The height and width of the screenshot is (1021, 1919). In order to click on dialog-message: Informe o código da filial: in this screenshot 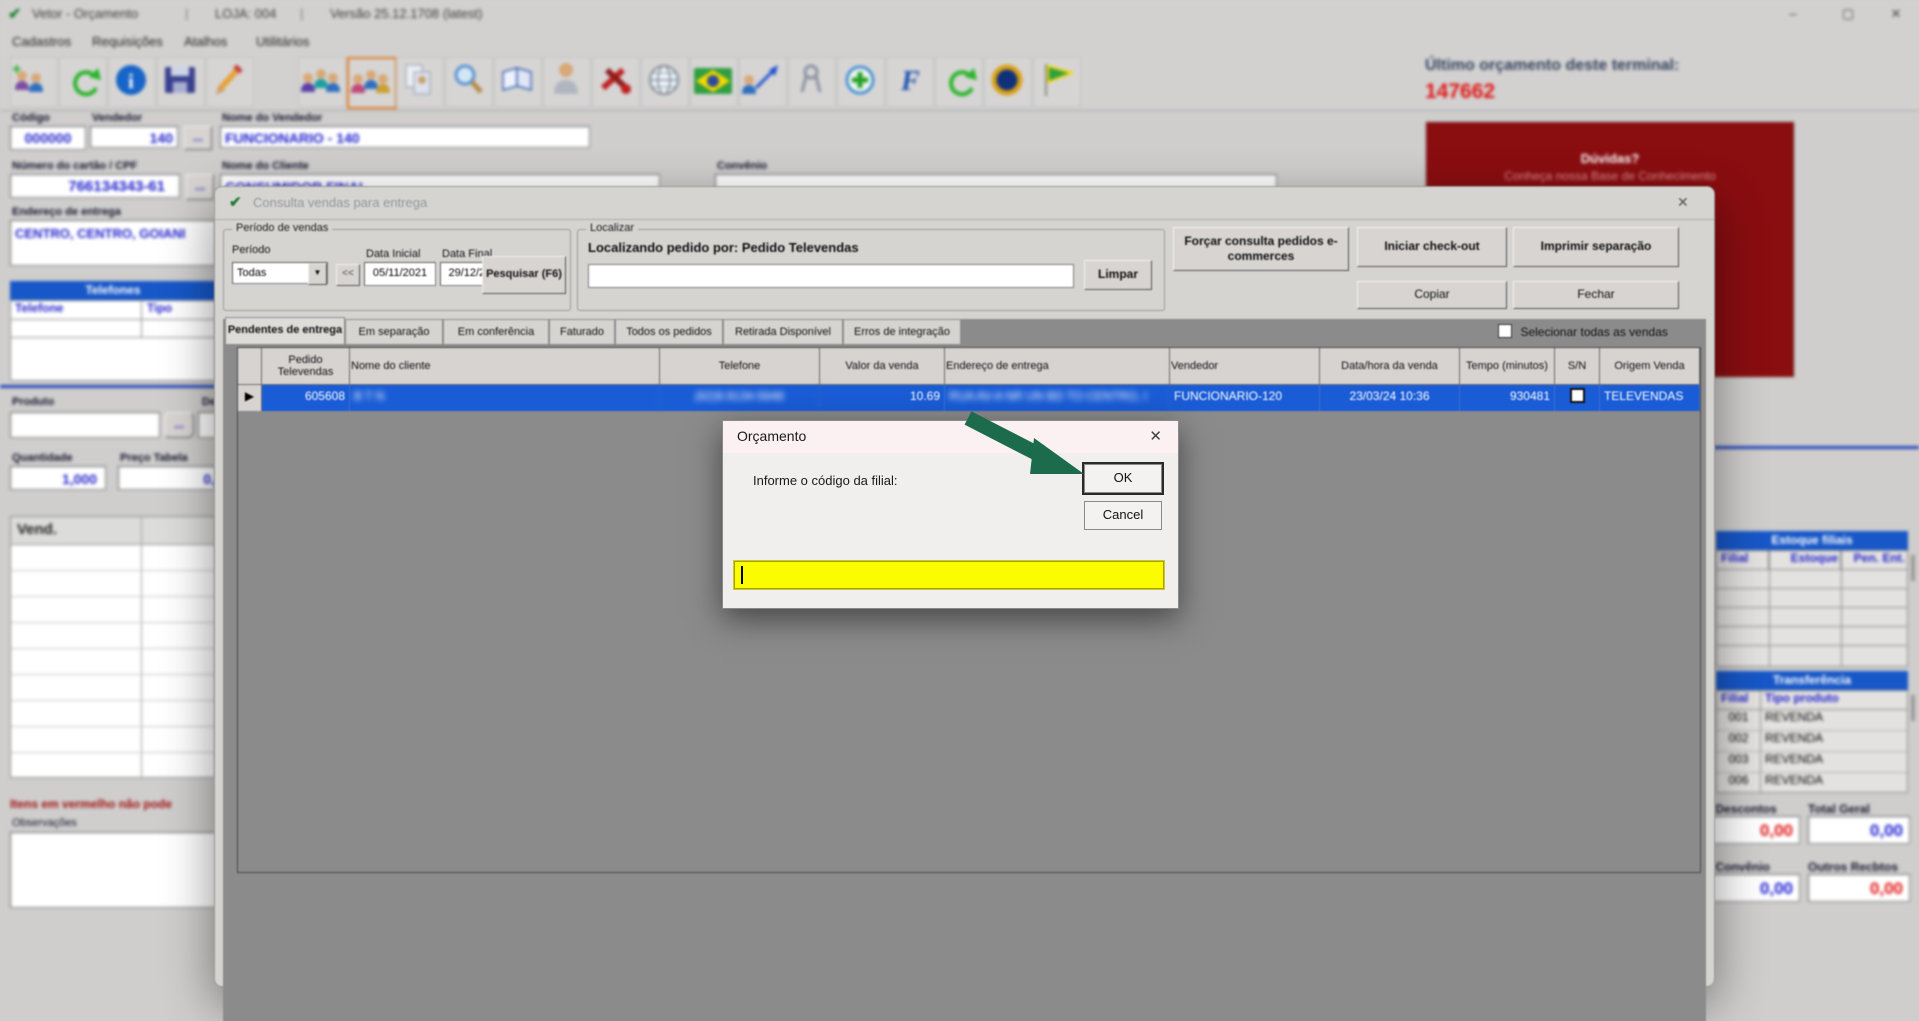, I will do `click(825, 480)`.